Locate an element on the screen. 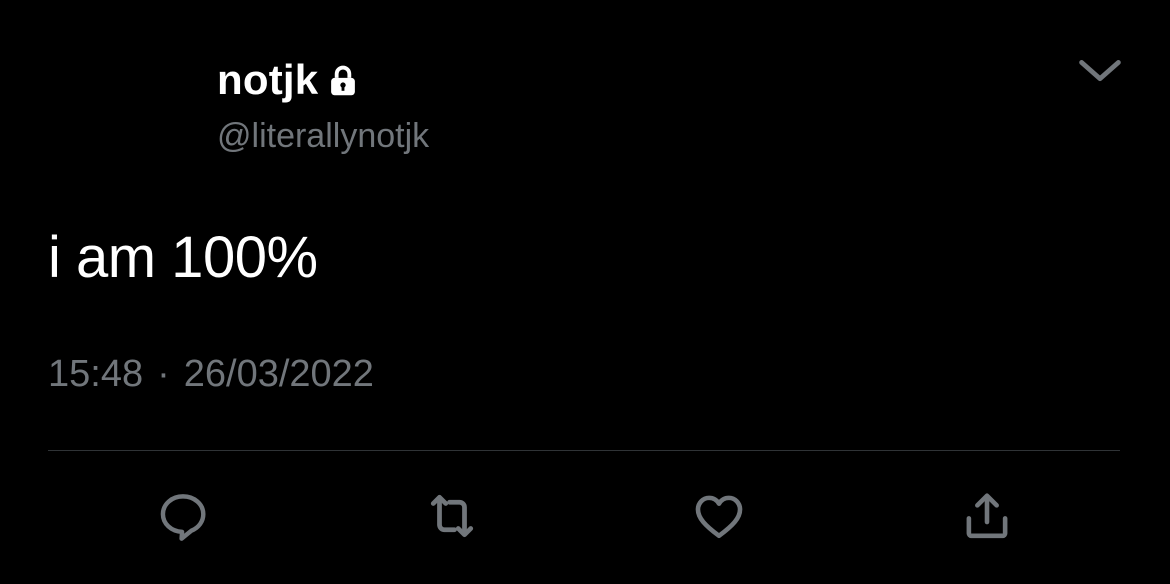 Image resolution: width=1170 pixels, height=584 pixels. retweet-icon is located at coordinates (452, 516).